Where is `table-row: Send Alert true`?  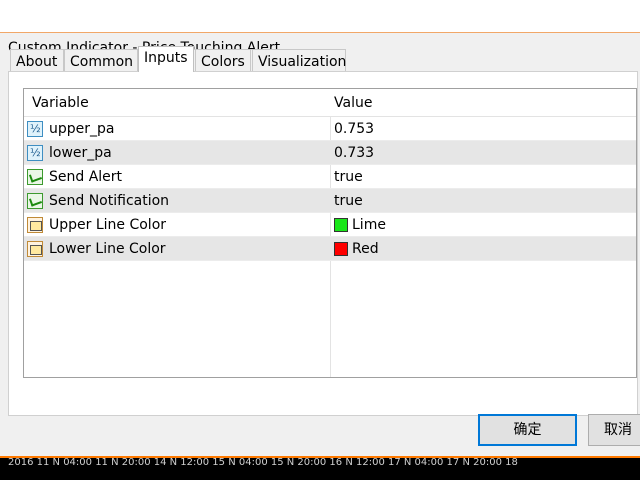
table-row: Send Alert true is located at coordinates (330, 177).